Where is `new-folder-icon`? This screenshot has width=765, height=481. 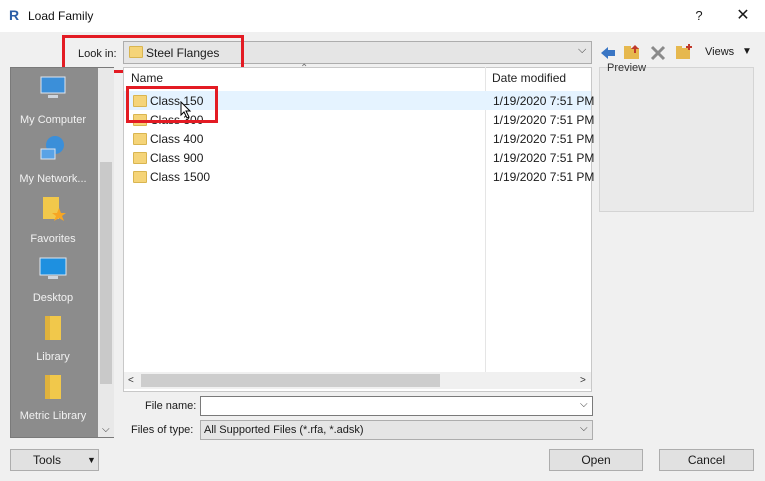
new-folder-icon is located at coordinates (684, 52).